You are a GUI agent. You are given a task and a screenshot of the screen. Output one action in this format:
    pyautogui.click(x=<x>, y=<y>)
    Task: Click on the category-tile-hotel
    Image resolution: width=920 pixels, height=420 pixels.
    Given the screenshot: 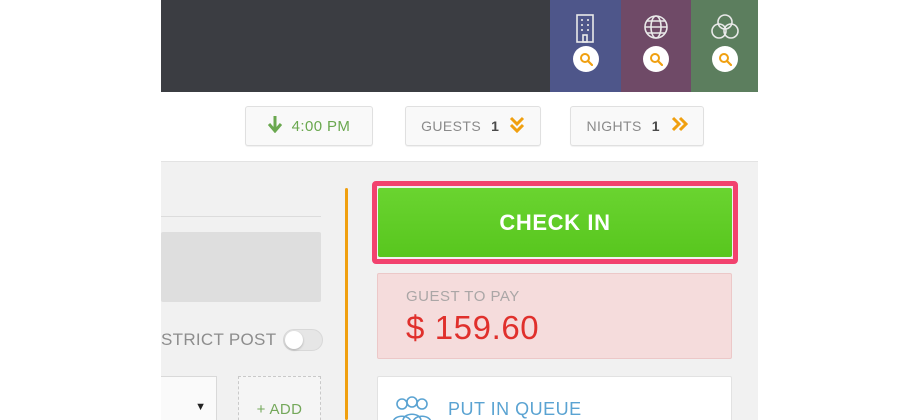 What is the action you would take?
    pyautogui.click(x=585, y=46)
    